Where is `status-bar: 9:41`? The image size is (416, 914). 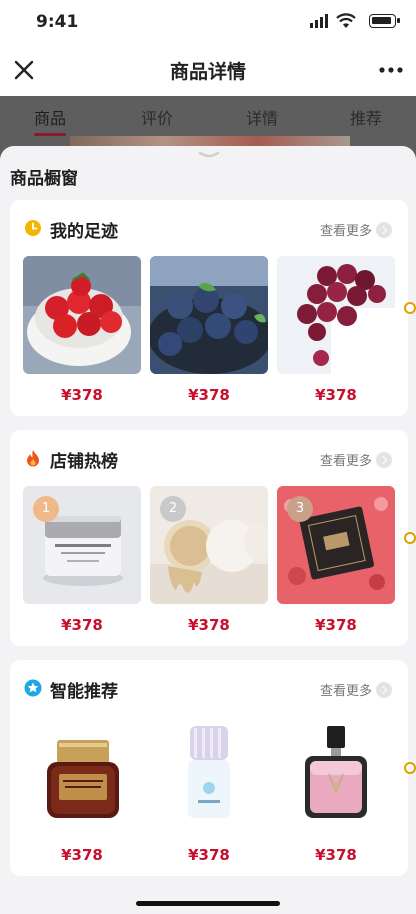 status-bar: 9:41 is located at coordinates (208, 22).